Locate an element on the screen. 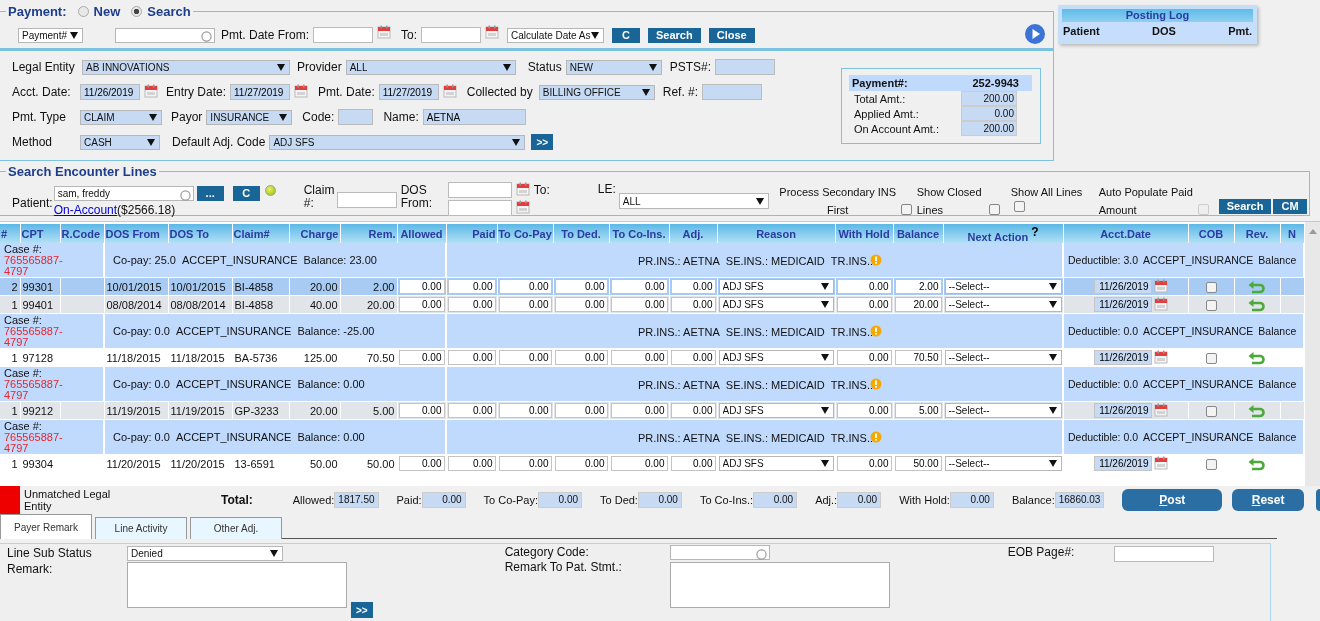  tab: Payer Remark is located at coordinates (46, 526).